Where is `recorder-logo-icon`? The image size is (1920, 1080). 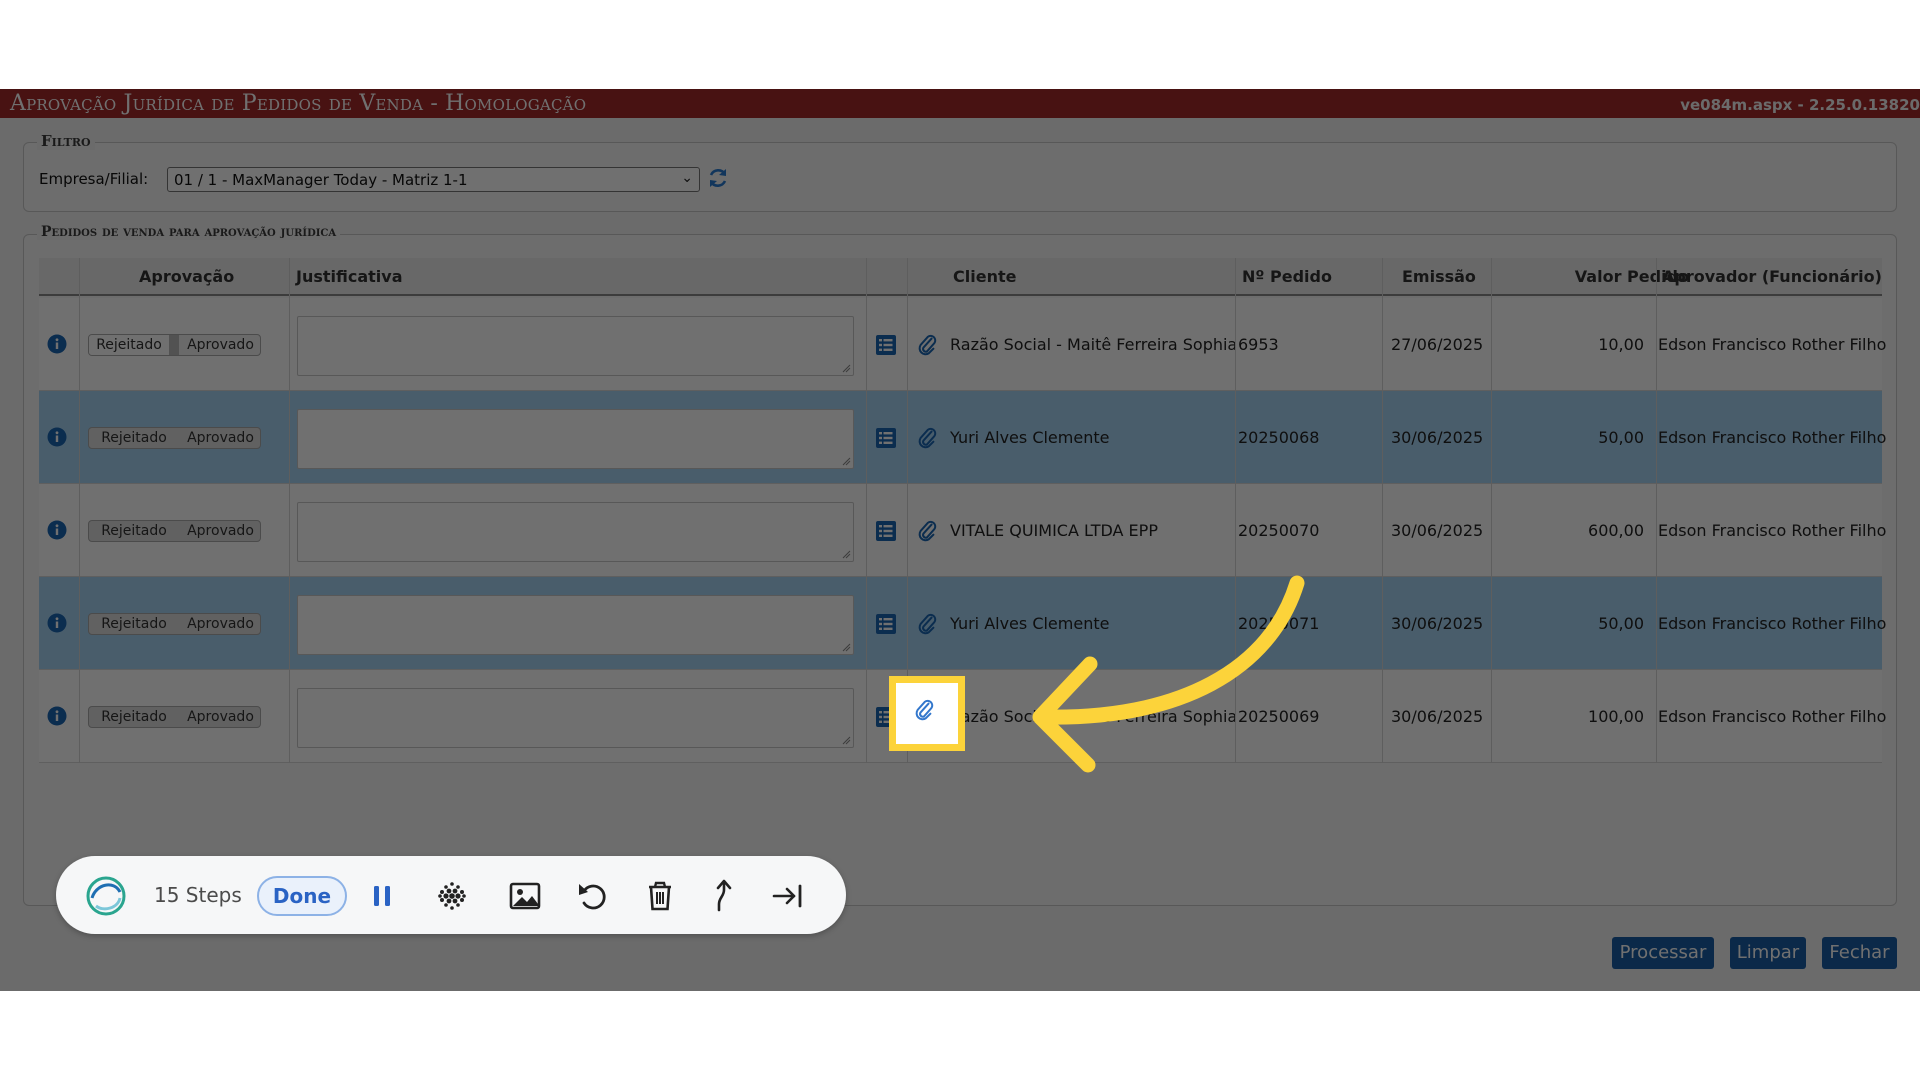 recorder-logo-icon is located at coordinates (106, 896).